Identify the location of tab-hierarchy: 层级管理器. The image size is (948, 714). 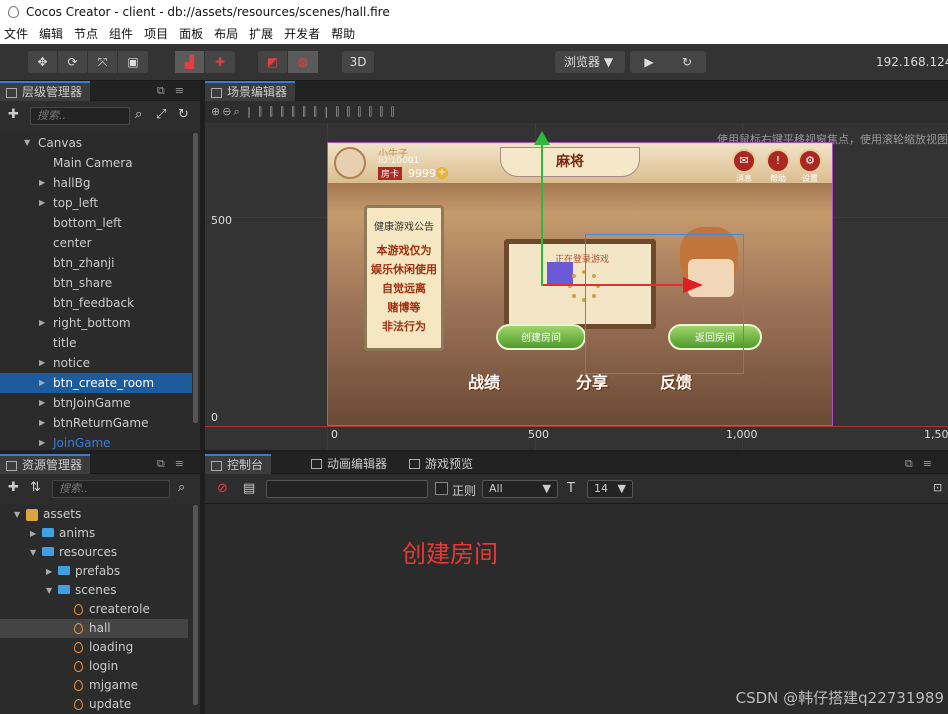
(45, 91).